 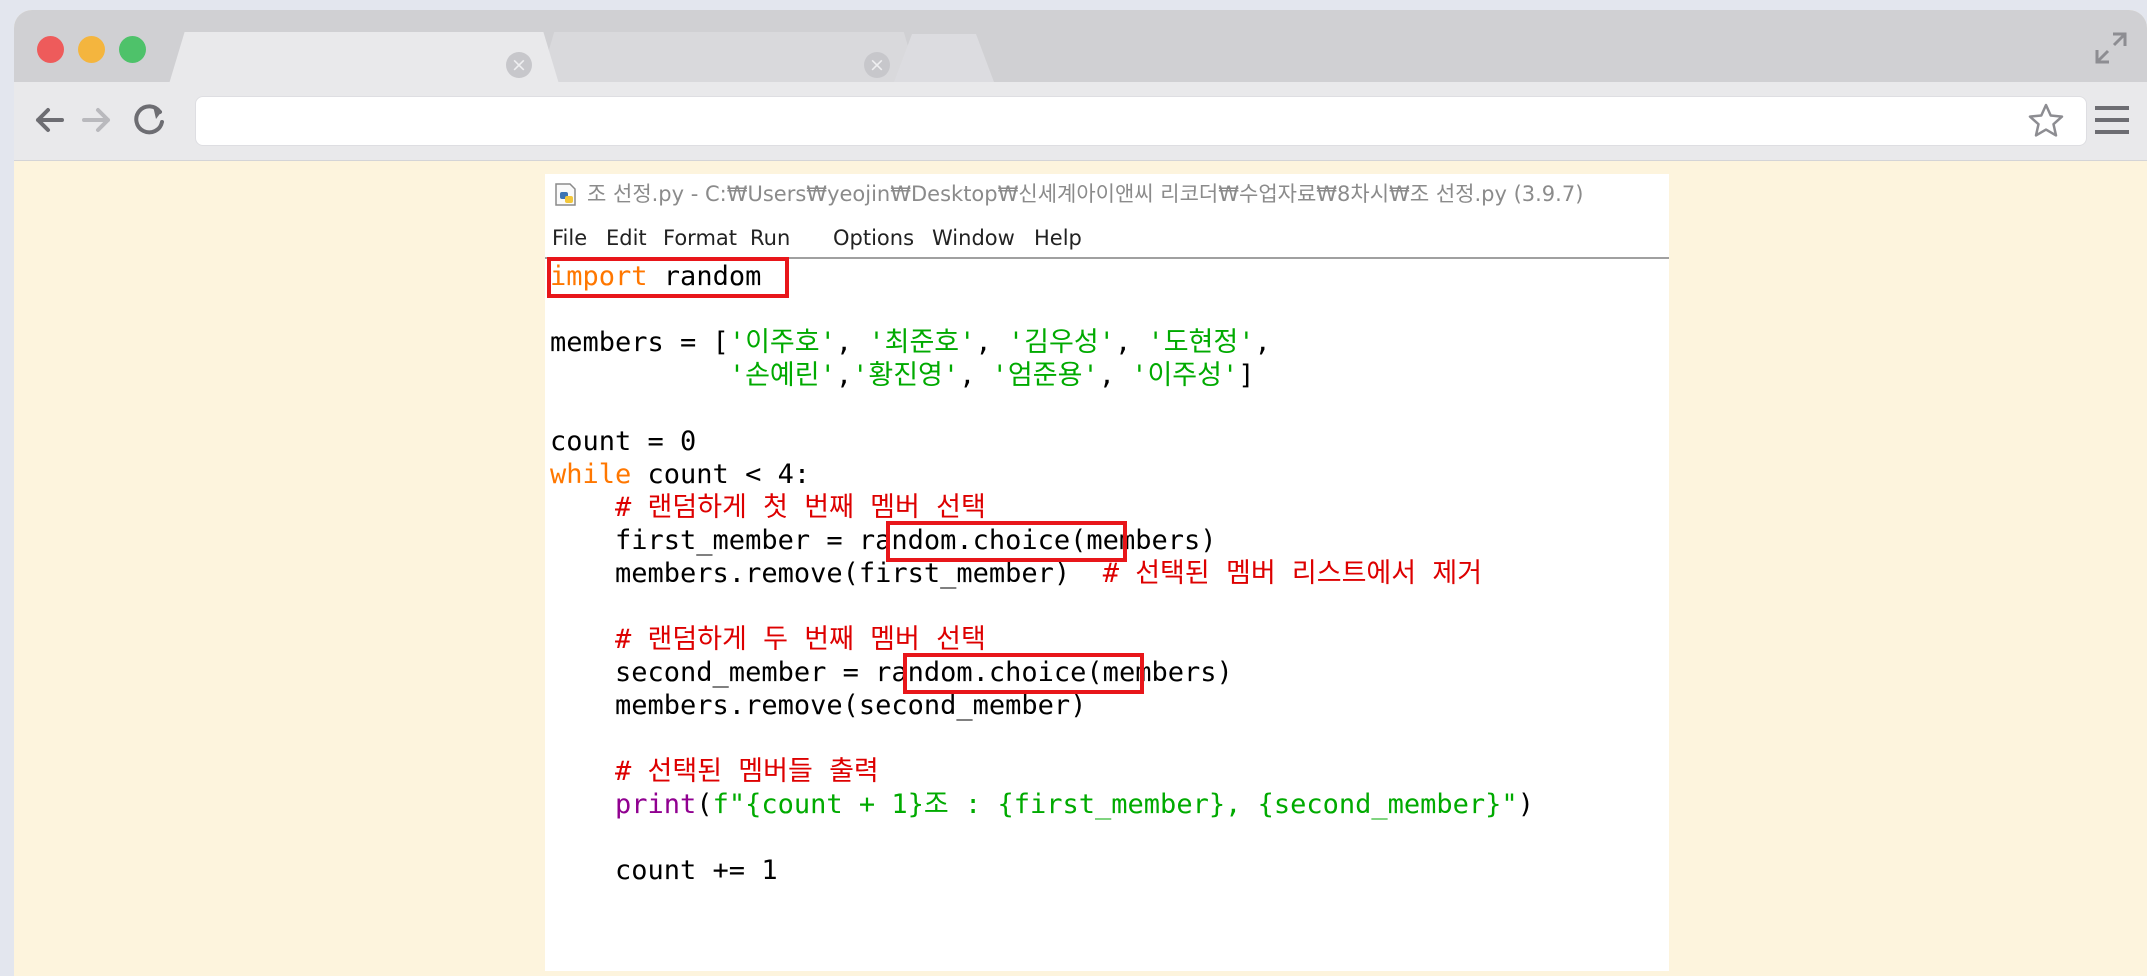 I want to click on address-bar, so click(x=1141, y=121).